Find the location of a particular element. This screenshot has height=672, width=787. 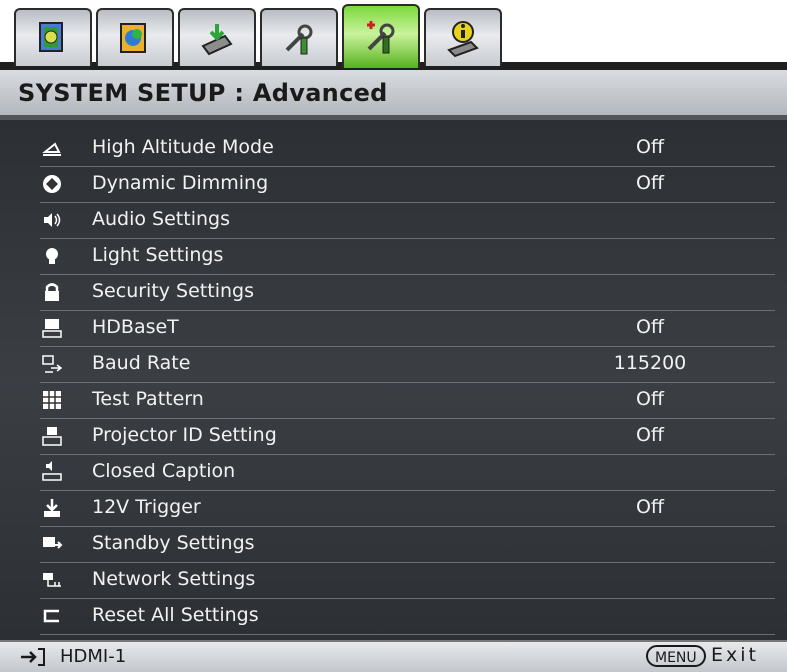

color-picture-icon is located at coordinates (133, 38).